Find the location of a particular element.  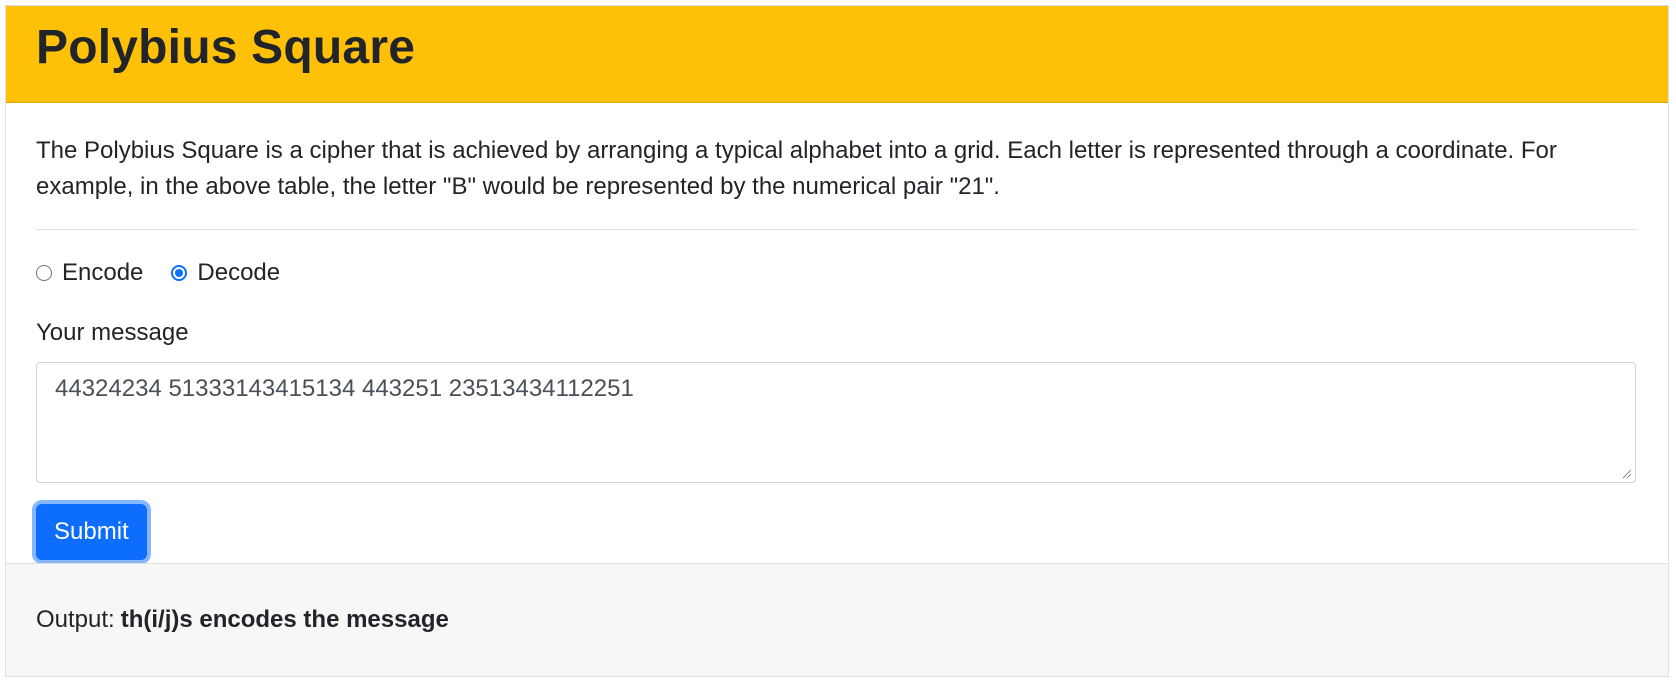

message-label: Your message is located at coordinates (112, 332).